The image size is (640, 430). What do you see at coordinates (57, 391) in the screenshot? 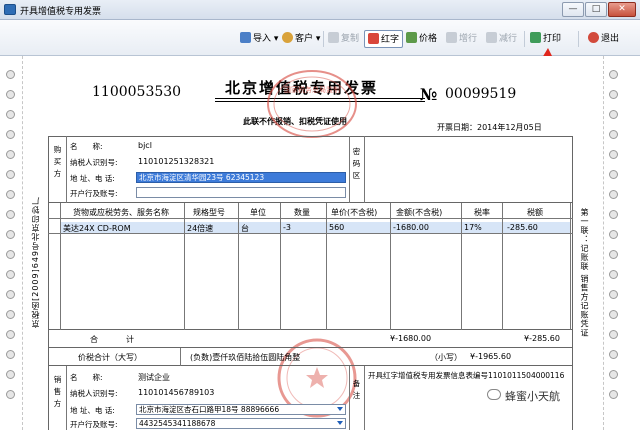
I see `seller-side-label: 销售方` at bounding box center [57, 391].